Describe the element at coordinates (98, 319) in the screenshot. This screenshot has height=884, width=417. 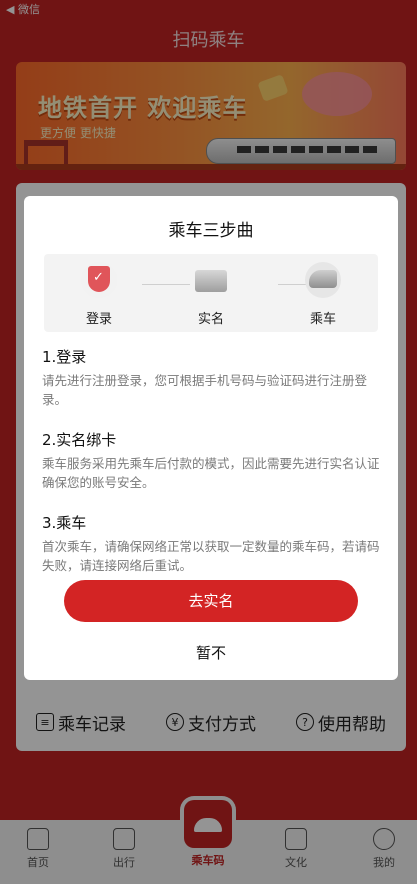
I see `step-label: 登录` at that location.